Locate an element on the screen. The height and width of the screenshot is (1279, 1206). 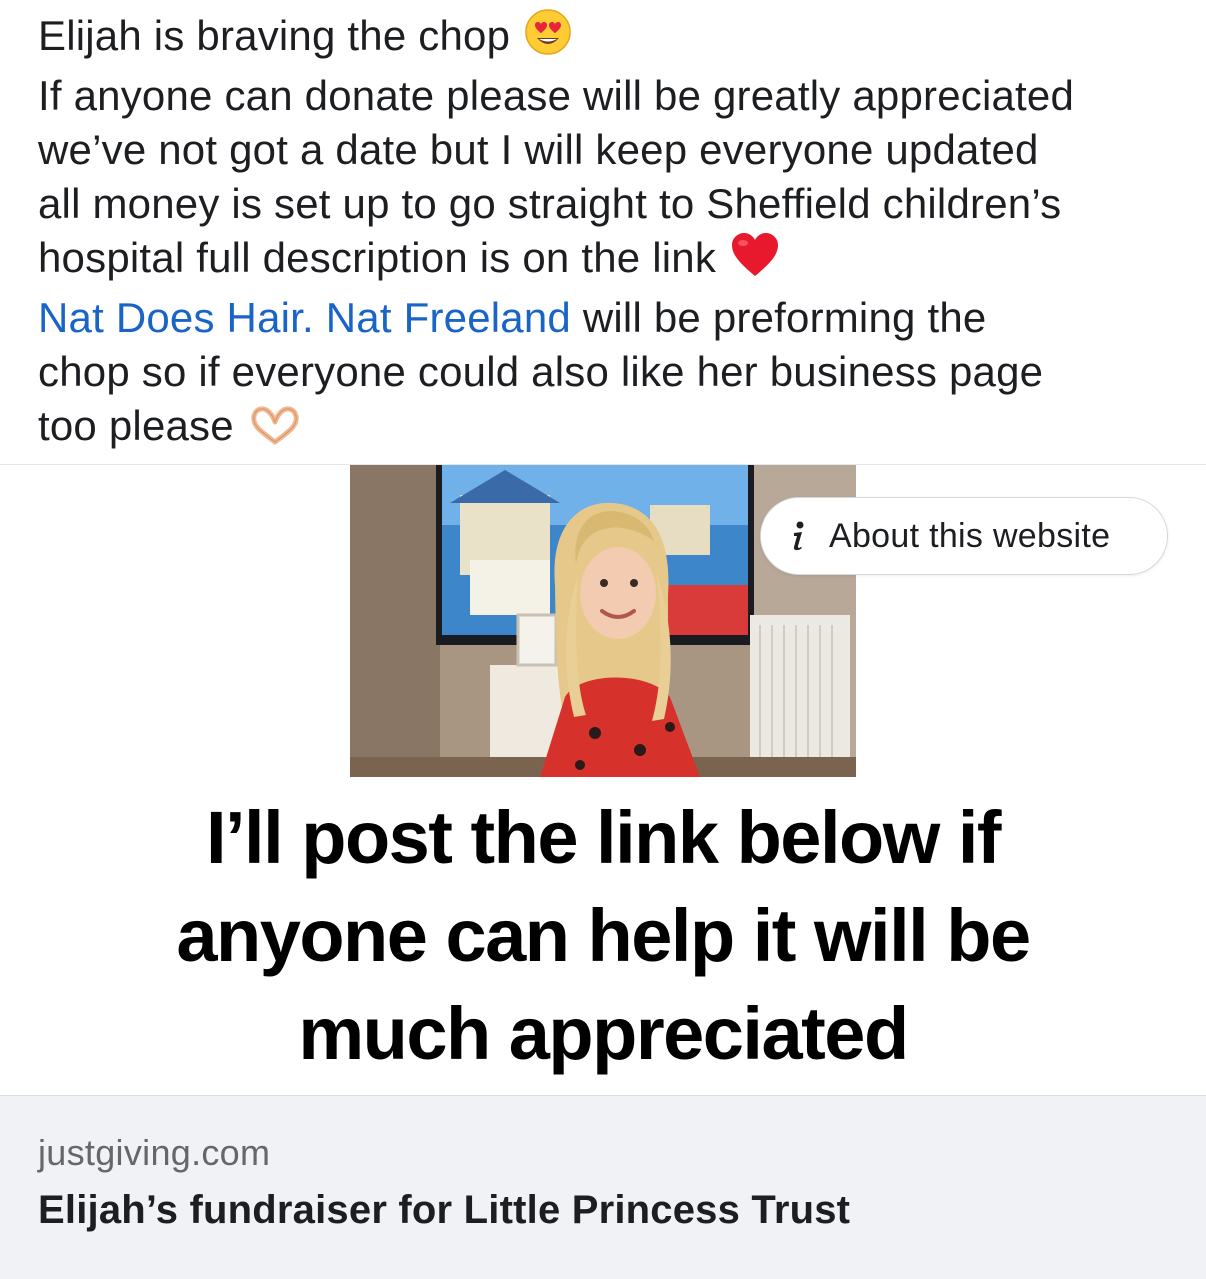
post-line-8-text: too please is located at coordinates (136, 425).